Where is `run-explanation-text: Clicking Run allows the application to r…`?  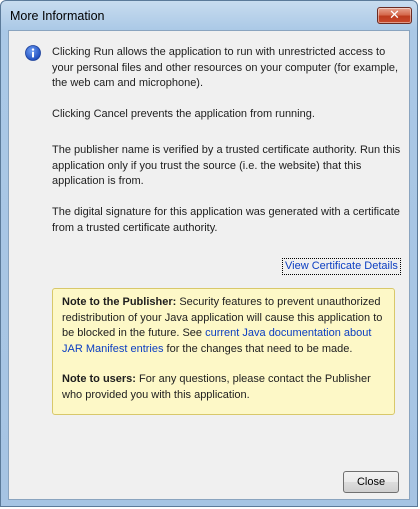 run-explanation-text: Clicking Run allows the application to r… is located at coordinates (225, 67).